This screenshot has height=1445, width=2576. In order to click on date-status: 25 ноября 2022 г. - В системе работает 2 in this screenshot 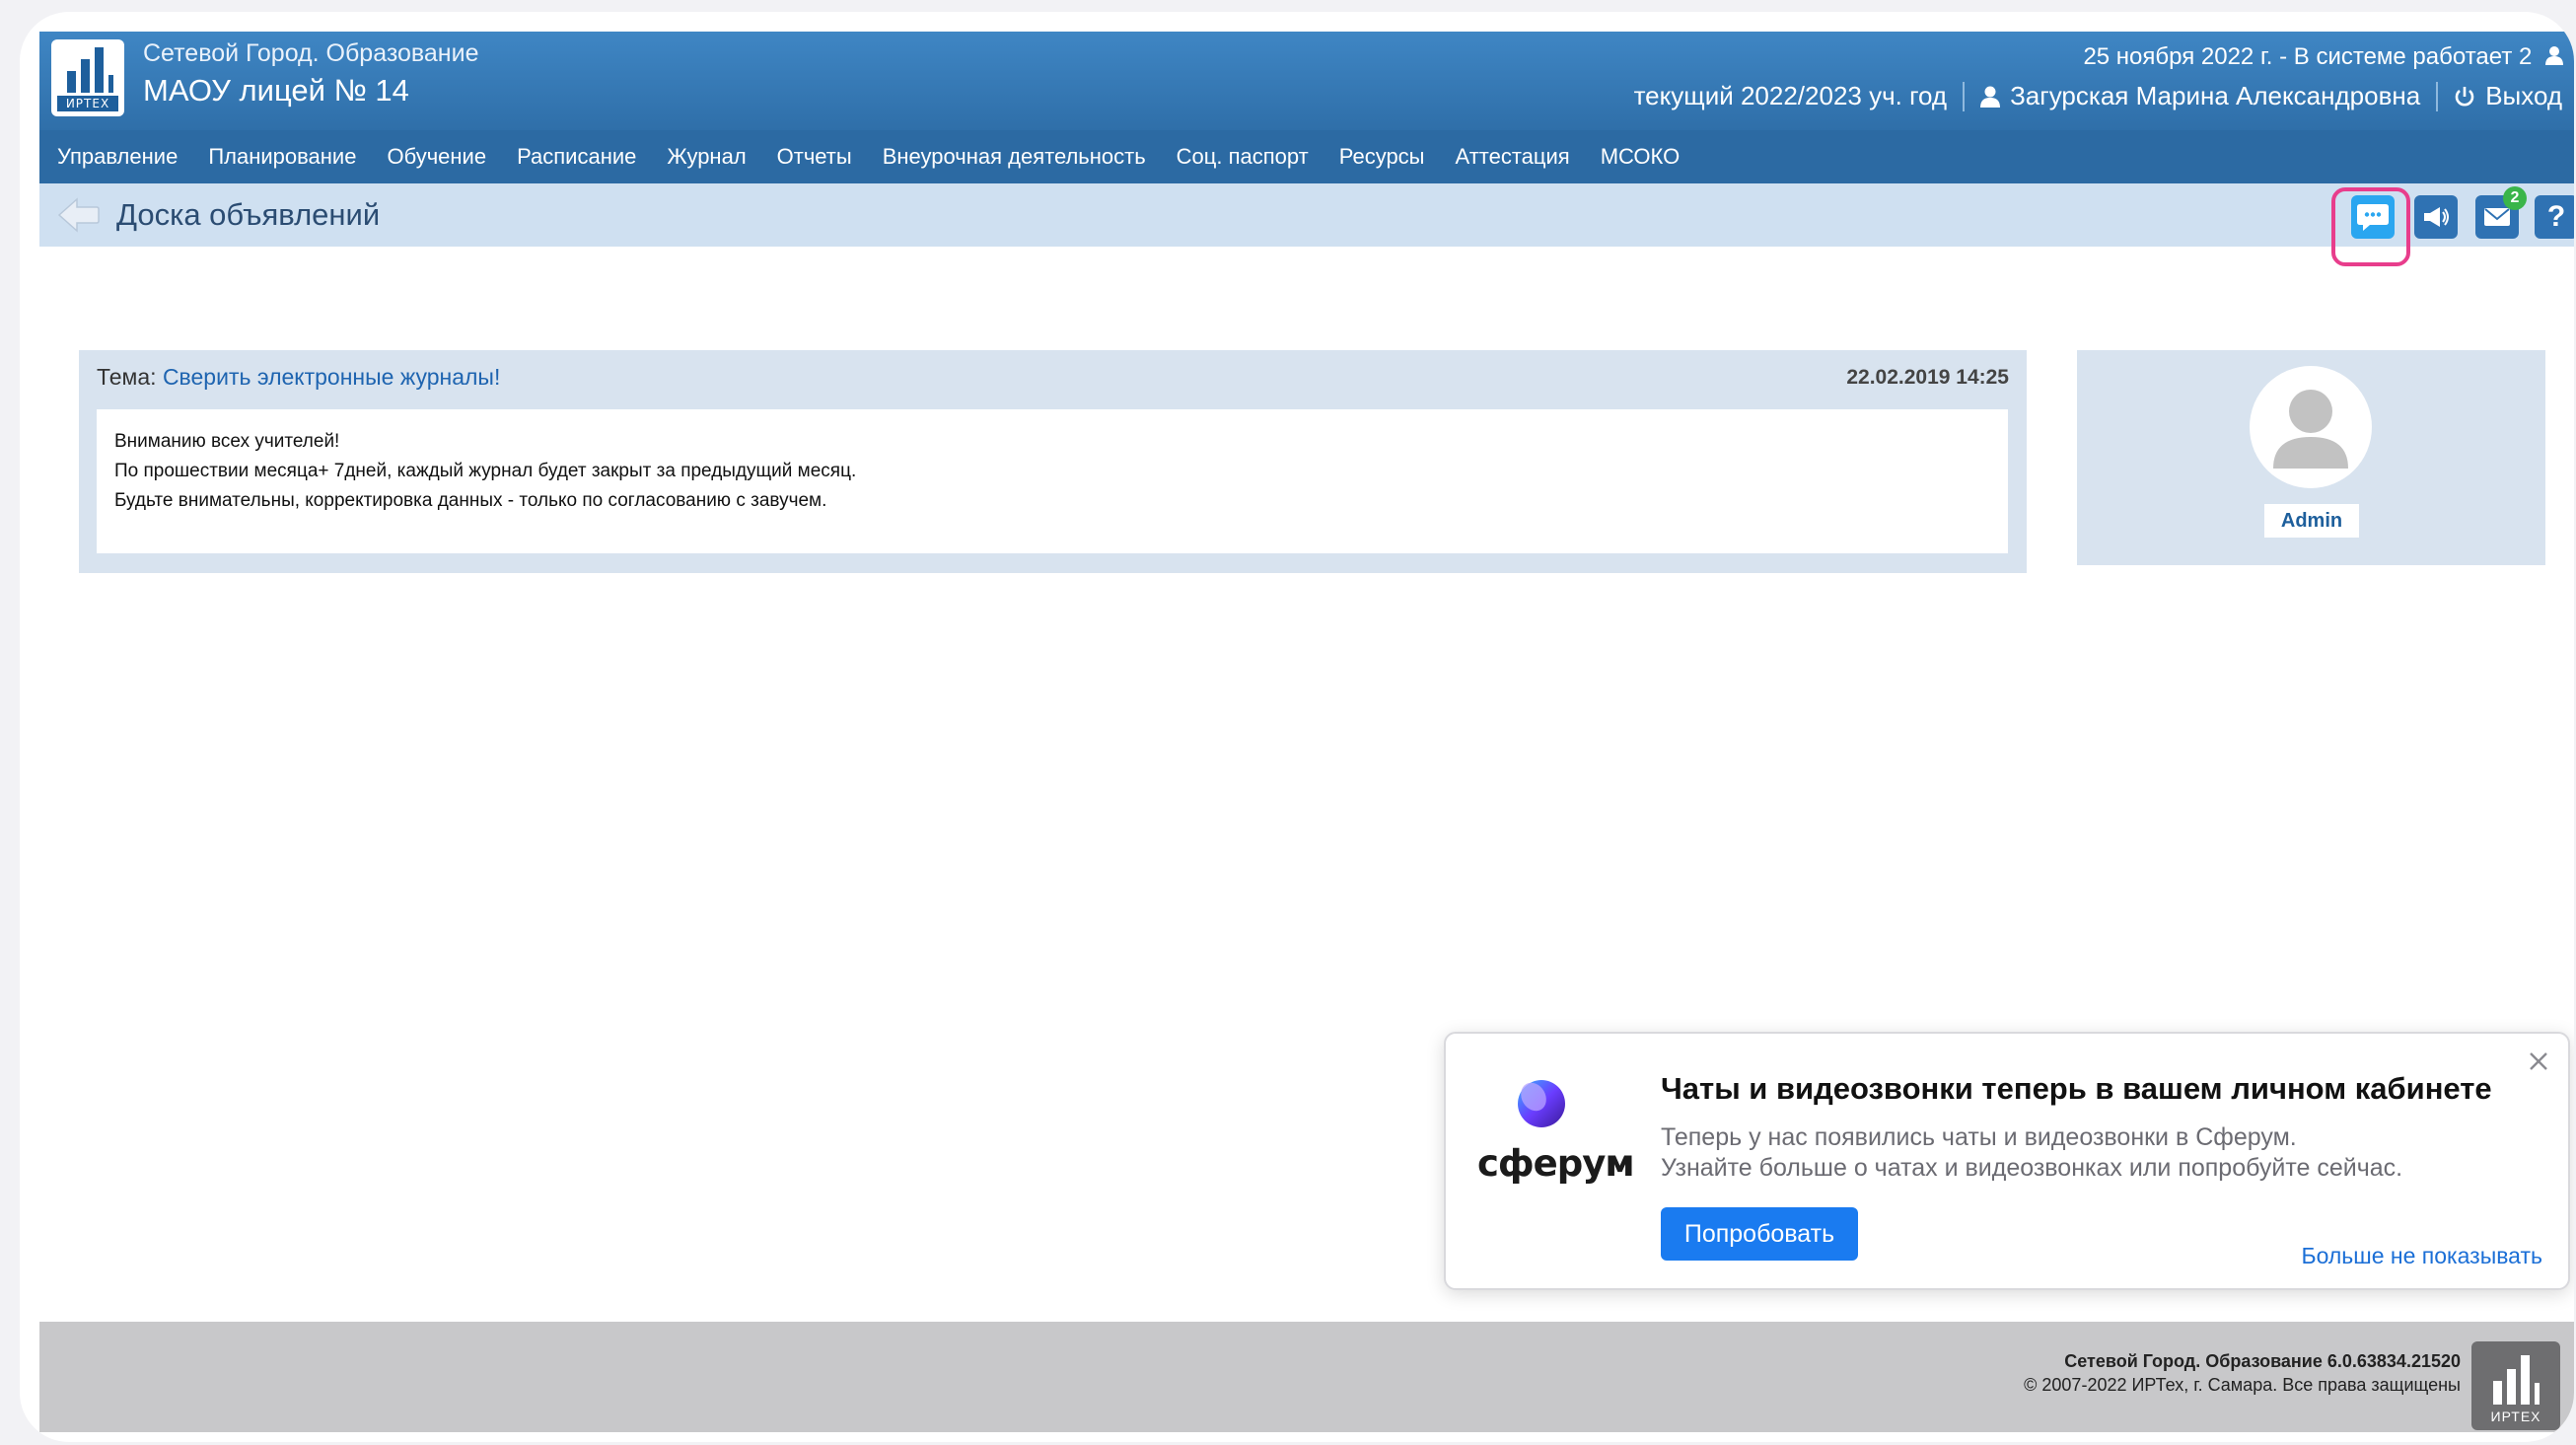, I will do `click(2324, 57)`.